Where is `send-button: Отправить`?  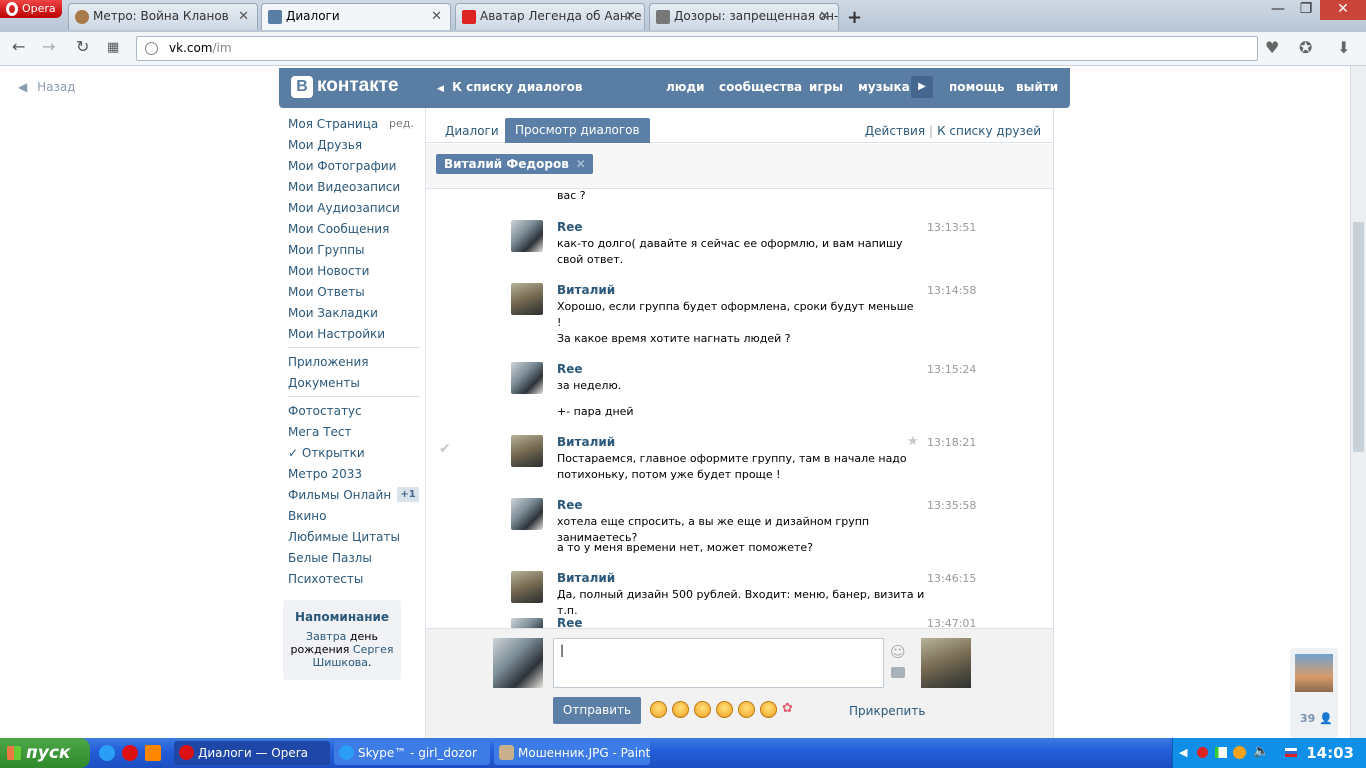
send-button: Отправить is located at coordinates (597, 710).